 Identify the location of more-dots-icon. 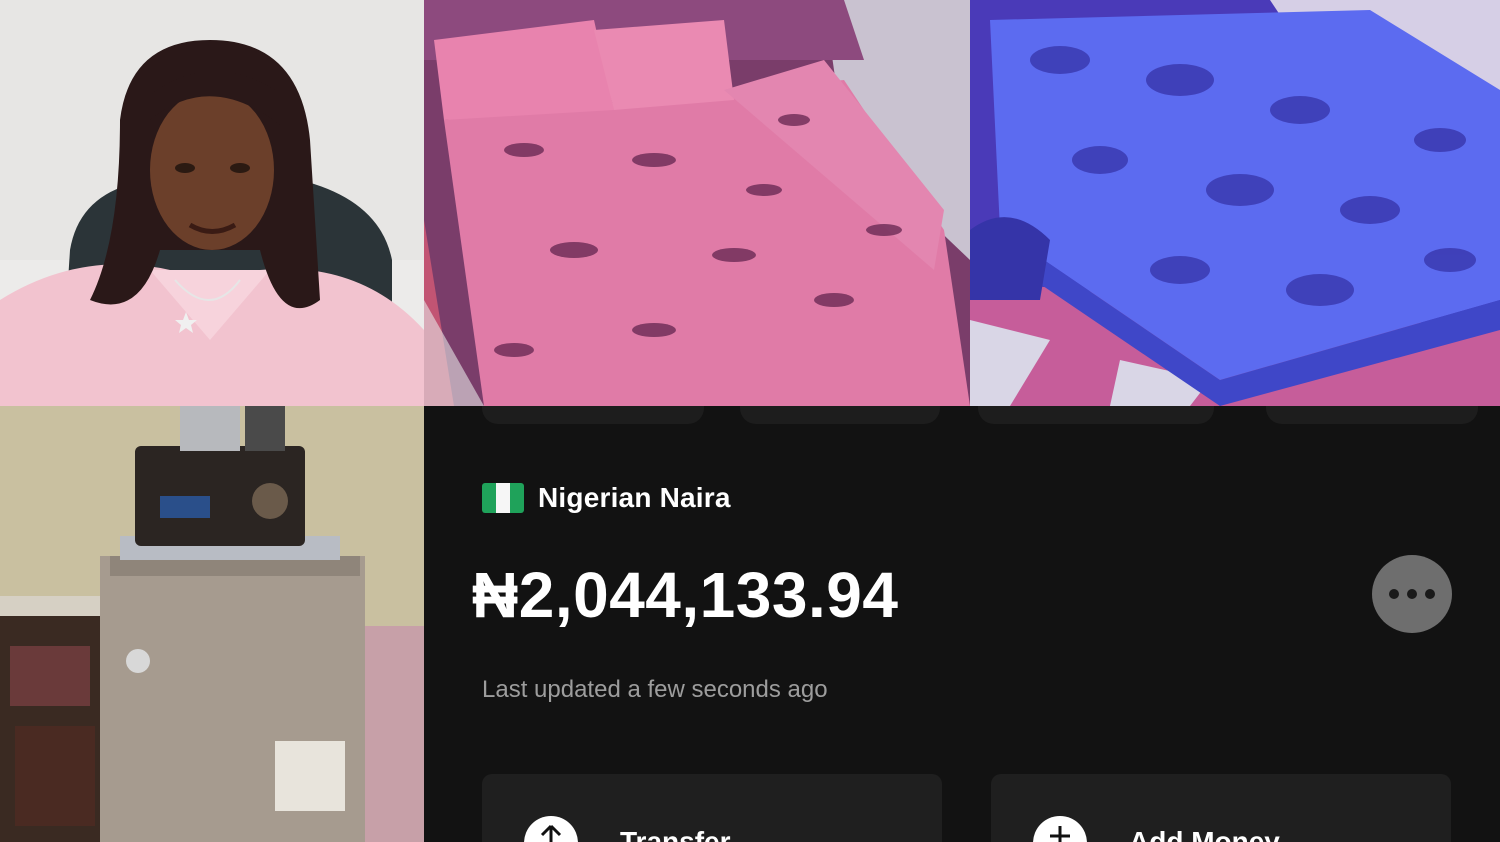
(1412, 594).